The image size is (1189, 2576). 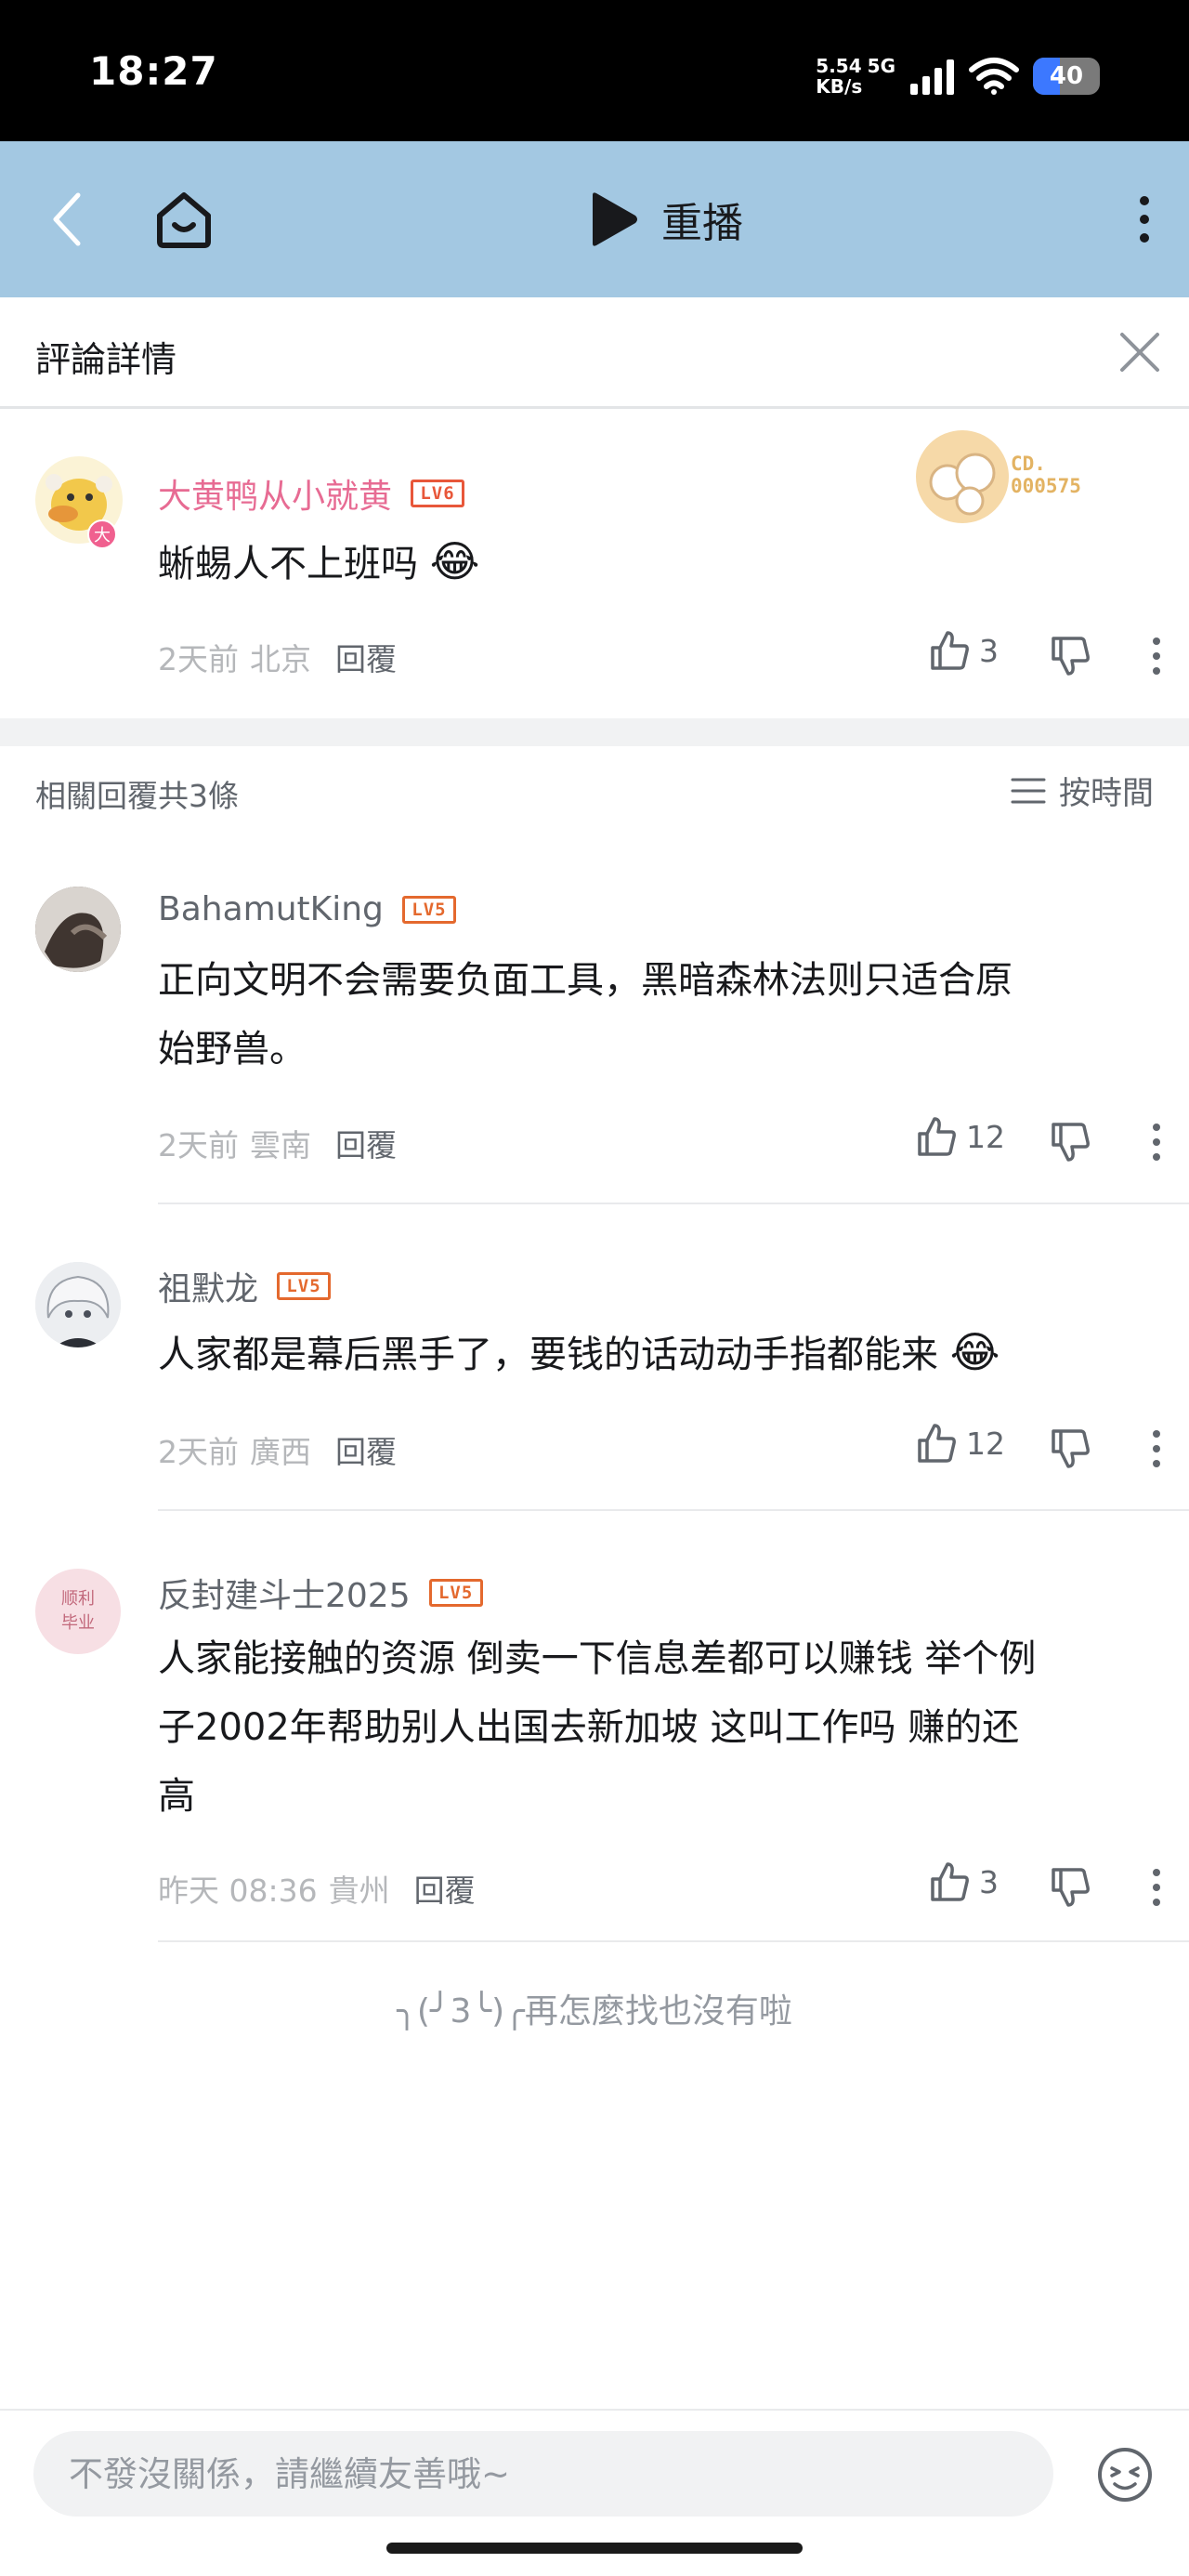 I want to click on sort-by-time-button: 按時間, so click(x=1082, y=790).